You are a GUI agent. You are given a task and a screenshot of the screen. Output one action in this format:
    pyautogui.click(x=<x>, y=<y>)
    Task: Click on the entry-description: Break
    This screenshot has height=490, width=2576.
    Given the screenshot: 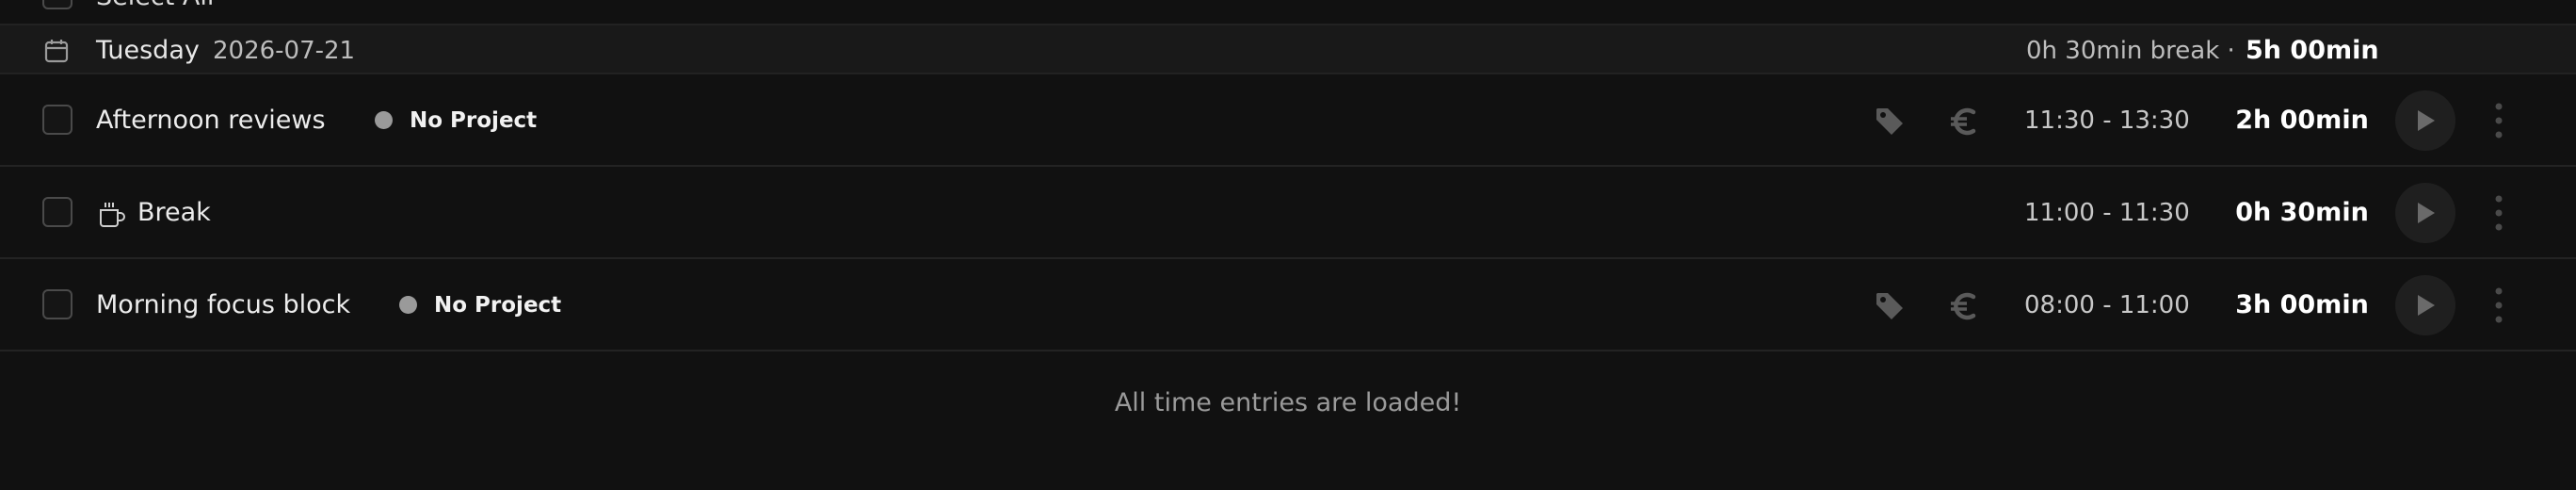 What is the action you would take?
    pyautogui.click(x=174, y=213)
    